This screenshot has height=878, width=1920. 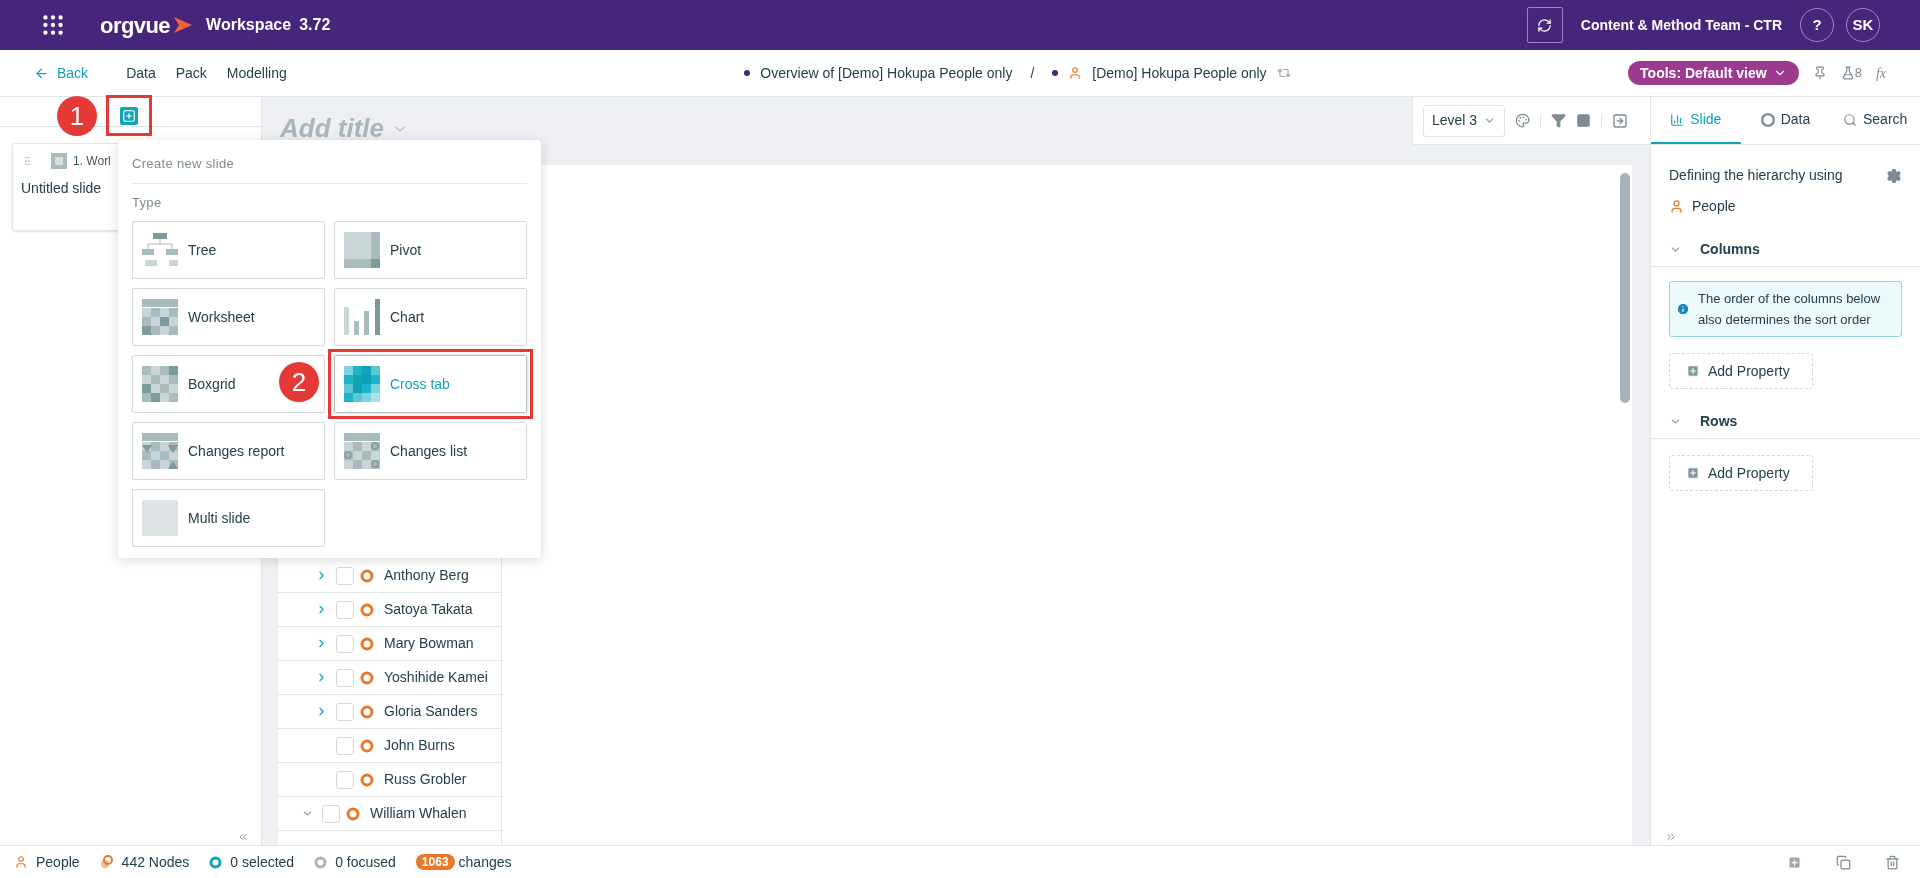 What do you see at coordinates (1858, 73) in the screenshot?
I see `flask-count: 8` at bounding box center [1858, 73].